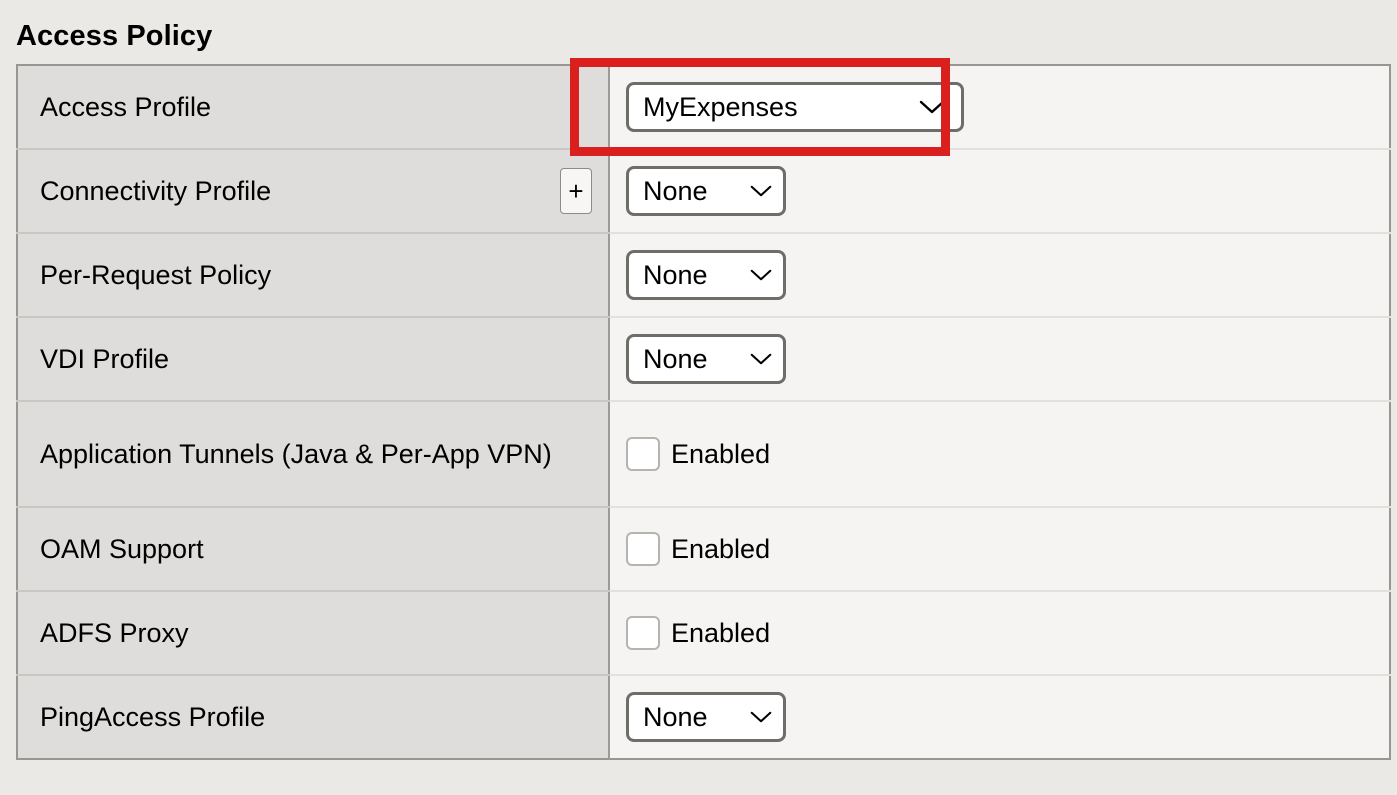 Image resolution: width=1397 pixels, height=795 pixels. What do you see at coordinates (720, 107) in the screenshot?
I see `access-profile-select-value: MyExpenses` at bounding box center [720, 107].